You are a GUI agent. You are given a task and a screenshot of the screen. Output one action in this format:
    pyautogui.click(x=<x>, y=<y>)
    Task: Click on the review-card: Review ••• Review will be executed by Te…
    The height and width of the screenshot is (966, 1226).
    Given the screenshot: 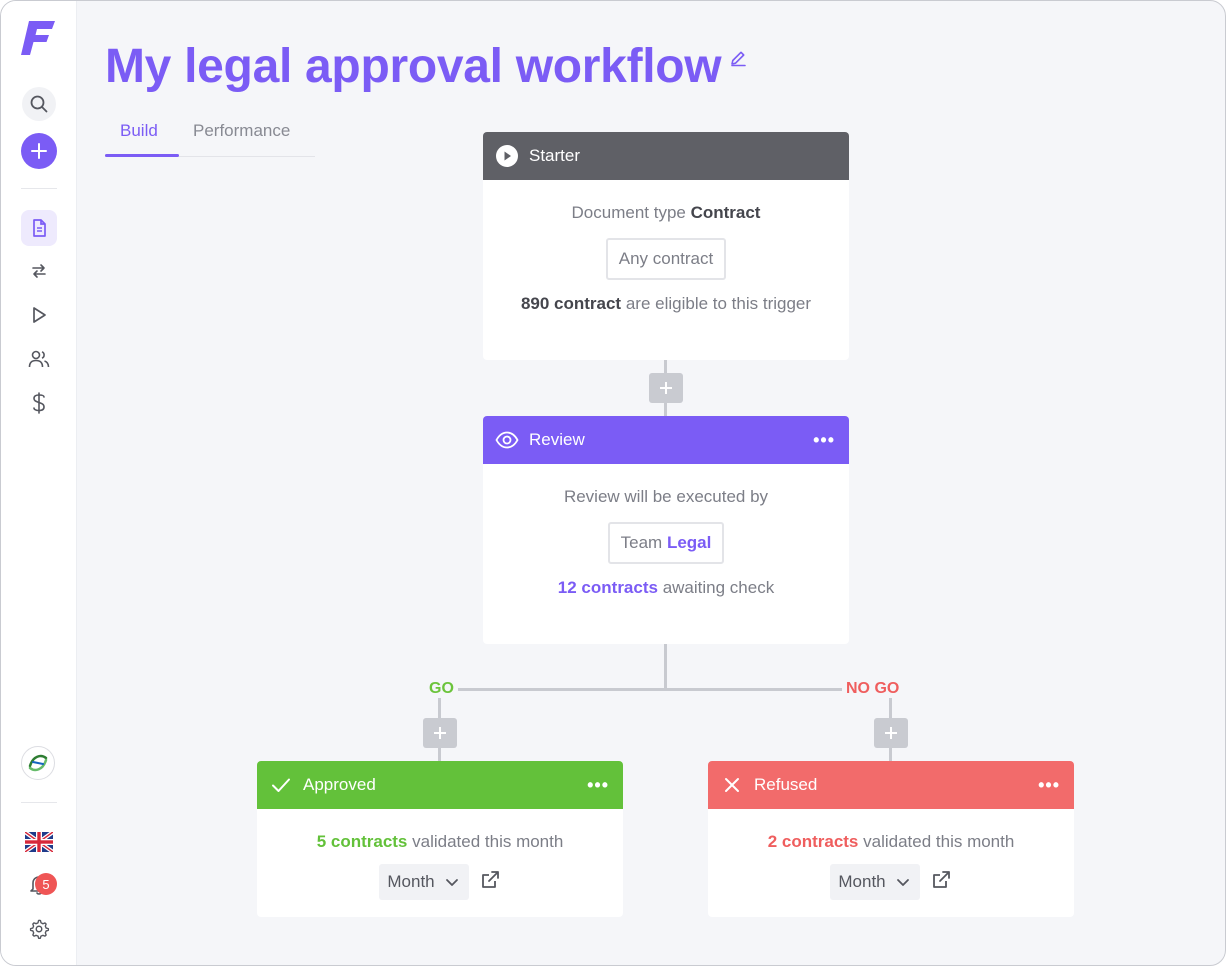 What is the action you would take?
    pyautogui.click(x=666, y=530)
    